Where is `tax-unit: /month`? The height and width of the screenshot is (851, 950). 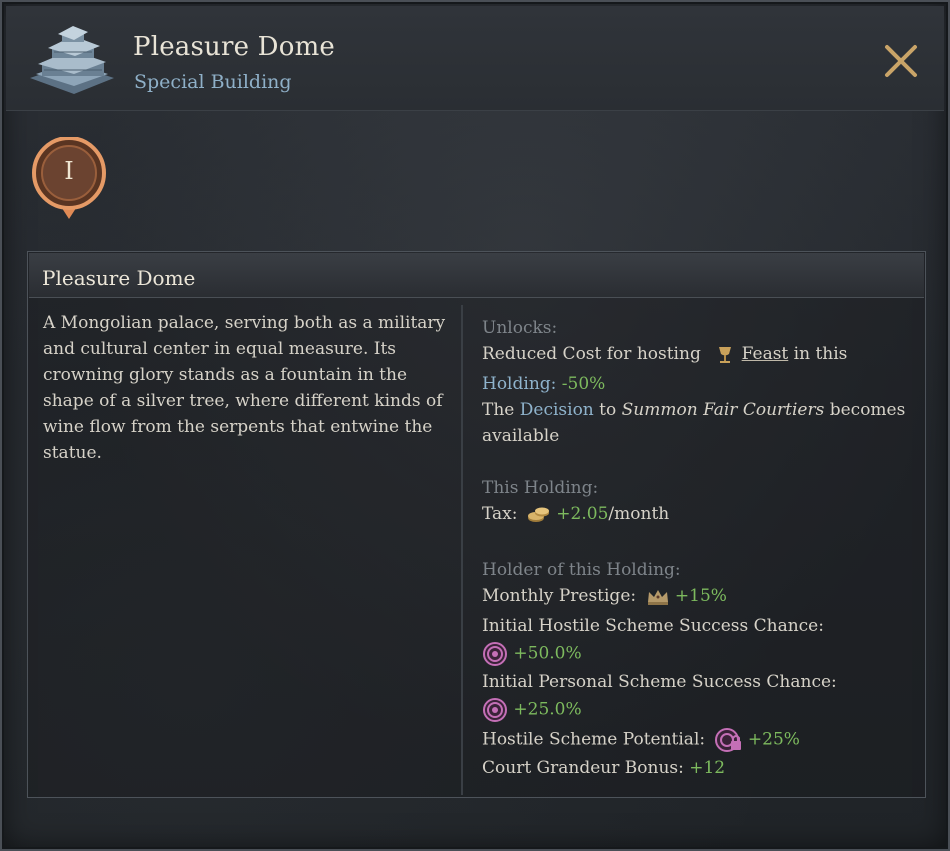
tax-unit: /month is located at coordinates (639, 514).